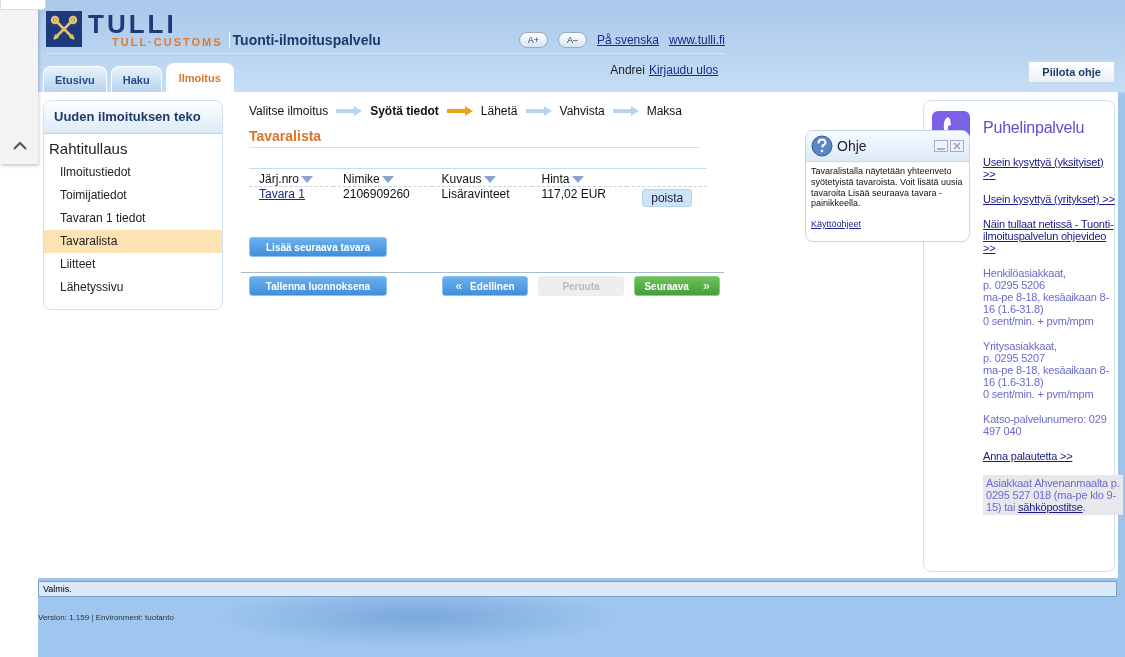  I want to click on logo-subtitle: TULL·CUSTOMS, so click(167, 42).